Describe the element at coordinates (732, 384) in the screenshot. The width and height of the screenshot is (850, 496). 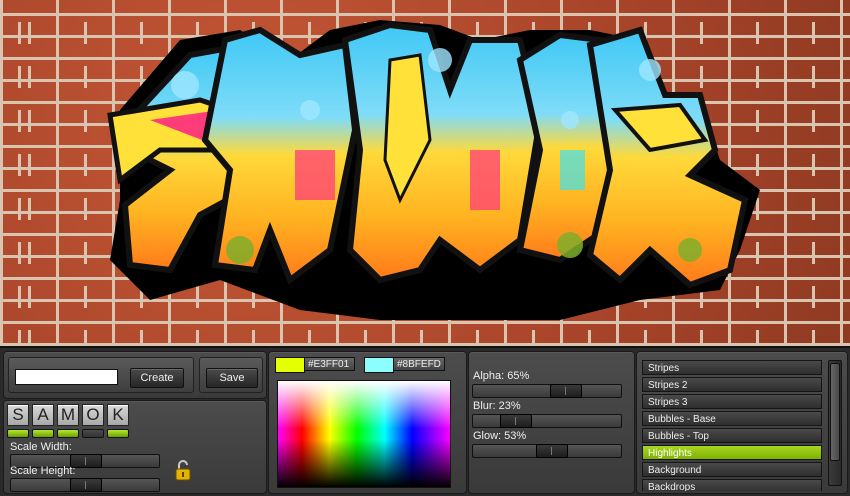
I see `layer-item: Stripes 2` at that location.